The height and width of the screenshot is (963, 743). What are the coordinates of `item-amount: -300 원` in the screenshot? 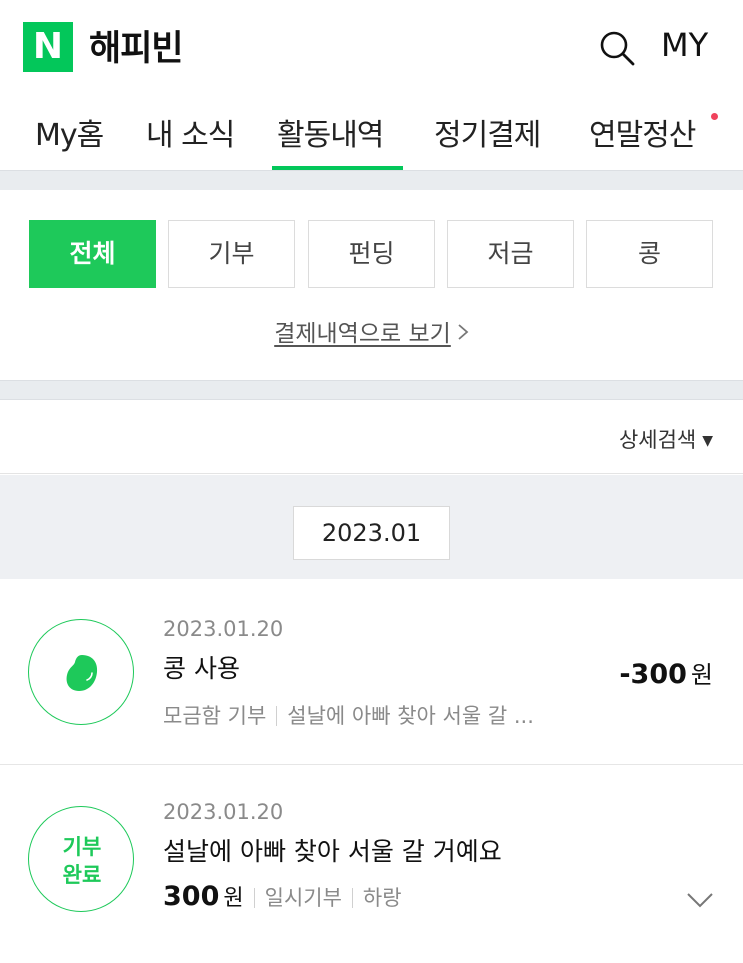 It's located at (666, 672).